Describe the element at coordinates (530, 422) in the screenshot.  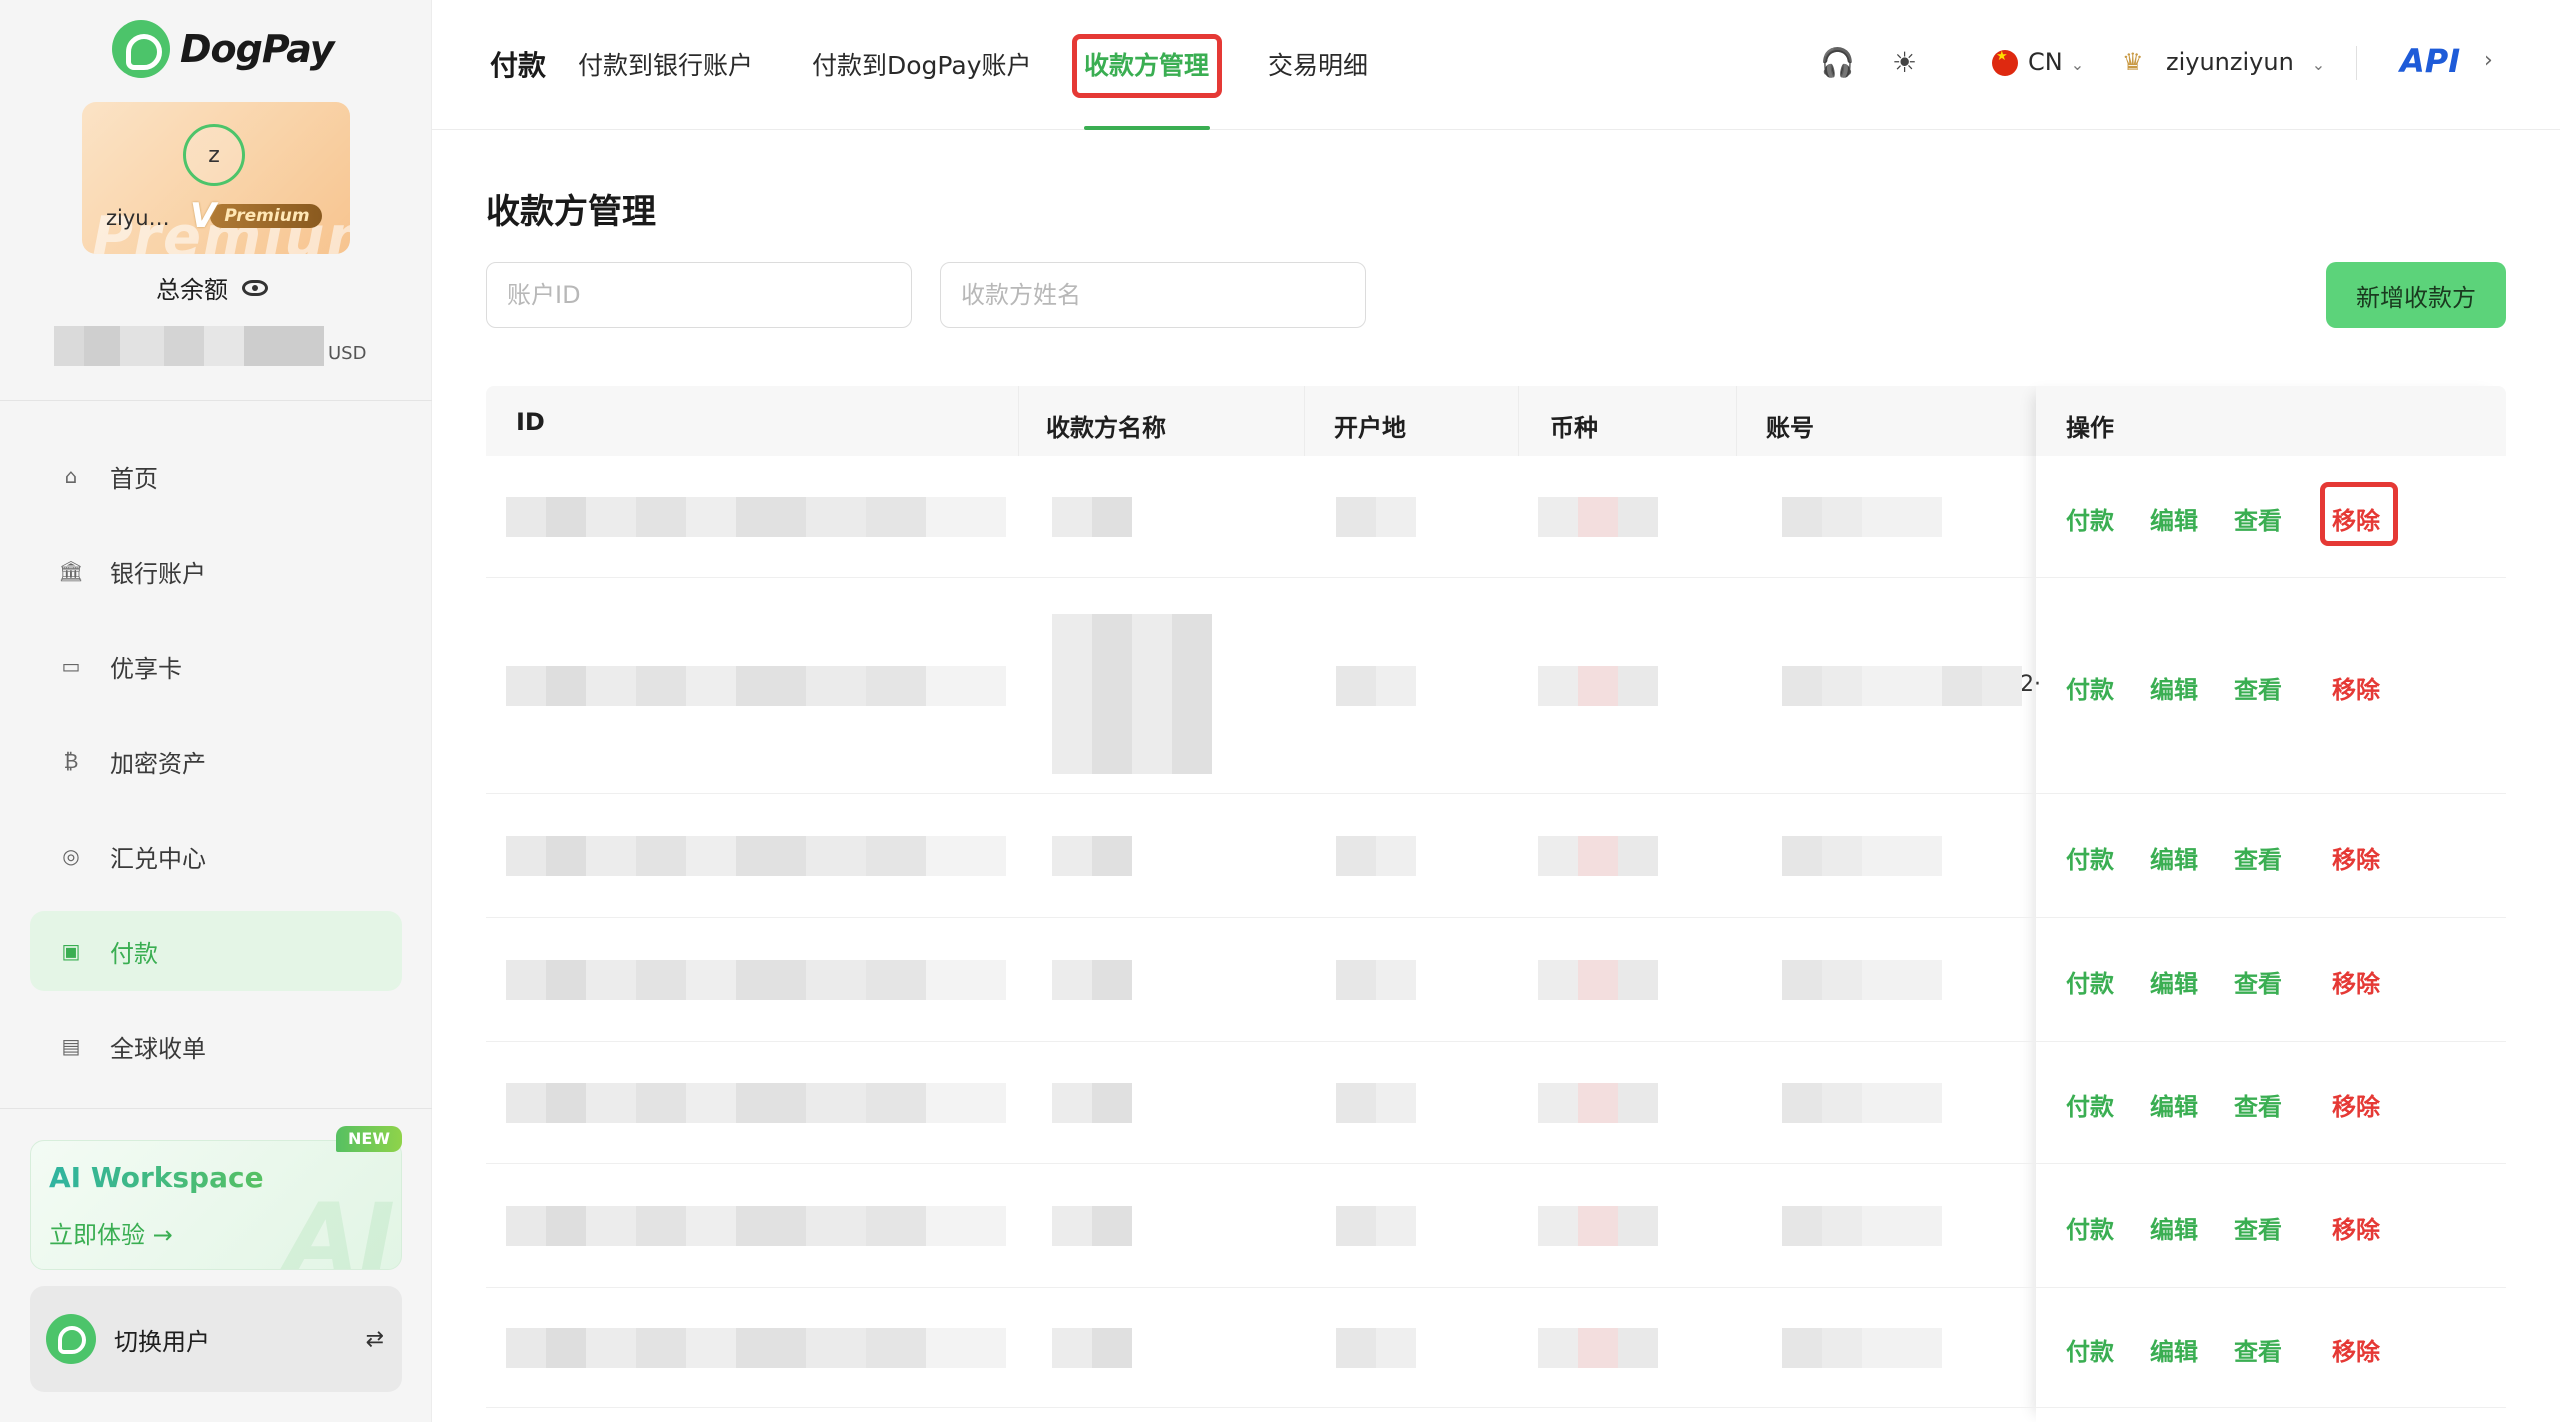
I see `column-header-id: ID` at that location.